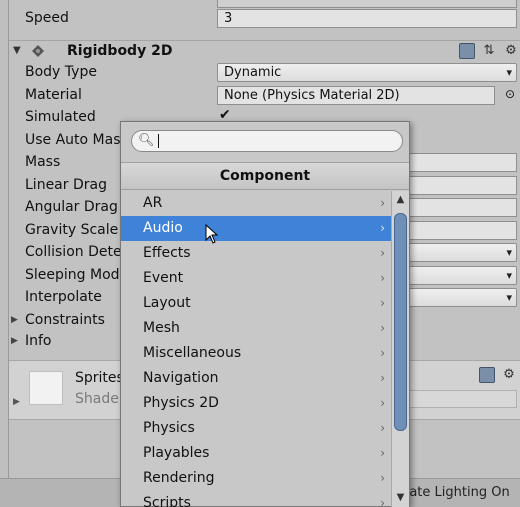  What do you see at coordinates (100, 399) in the screenshot?
I see `shader-label: Shader` at bounding box center [100, 399].